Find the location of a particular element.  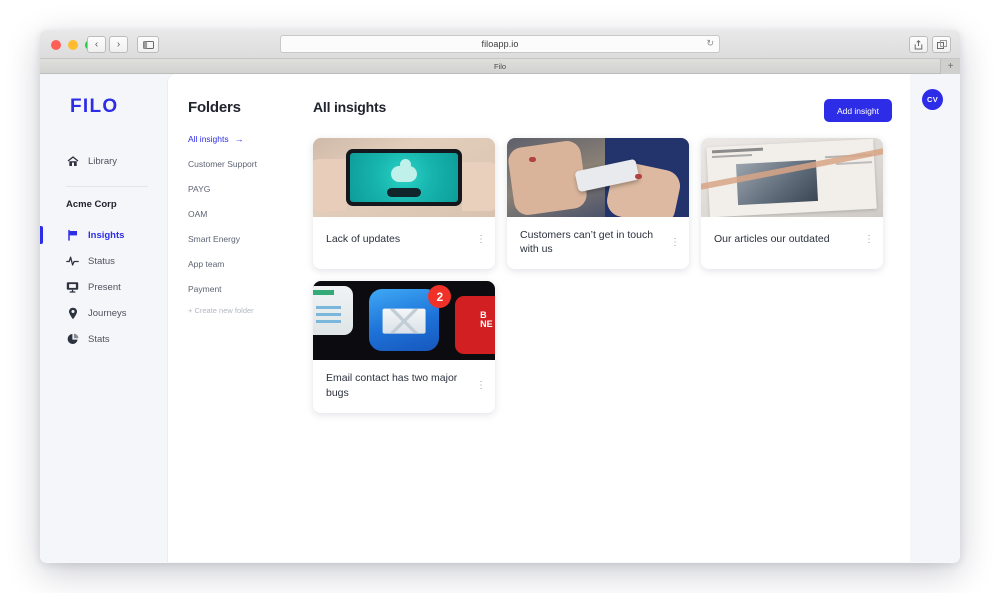

insight-card-title: Customers can’t get in touch with us is located at coordinates (587, 242).